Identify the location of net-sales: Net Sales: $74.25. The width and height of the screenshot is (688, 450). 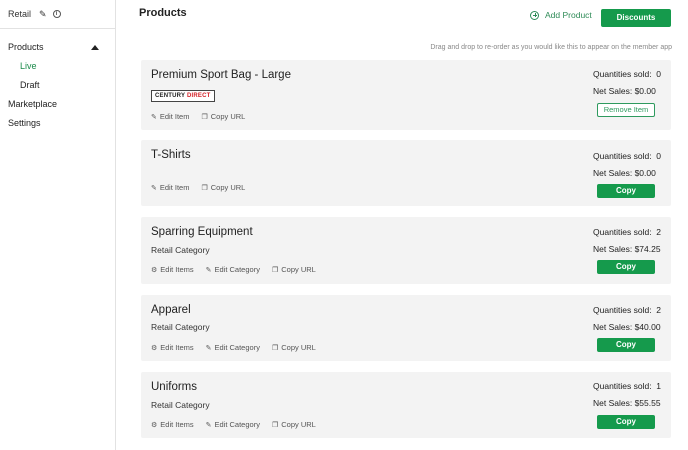
(627, 249).